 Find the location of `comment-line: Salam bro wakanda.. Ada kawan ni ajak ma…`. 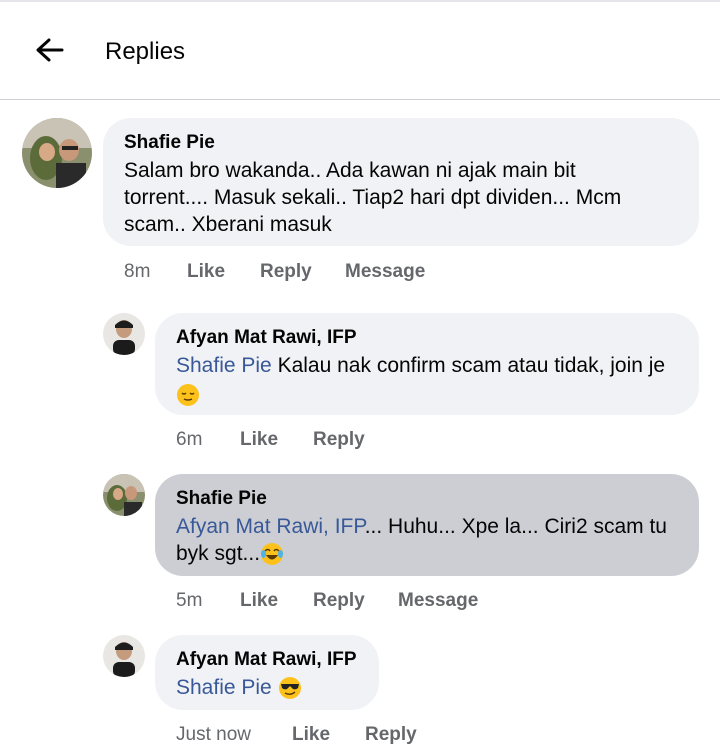

comment-line: Salam bro wakanda.. Ada kawan ni ajak ma… is located at coordinates (350, 170).